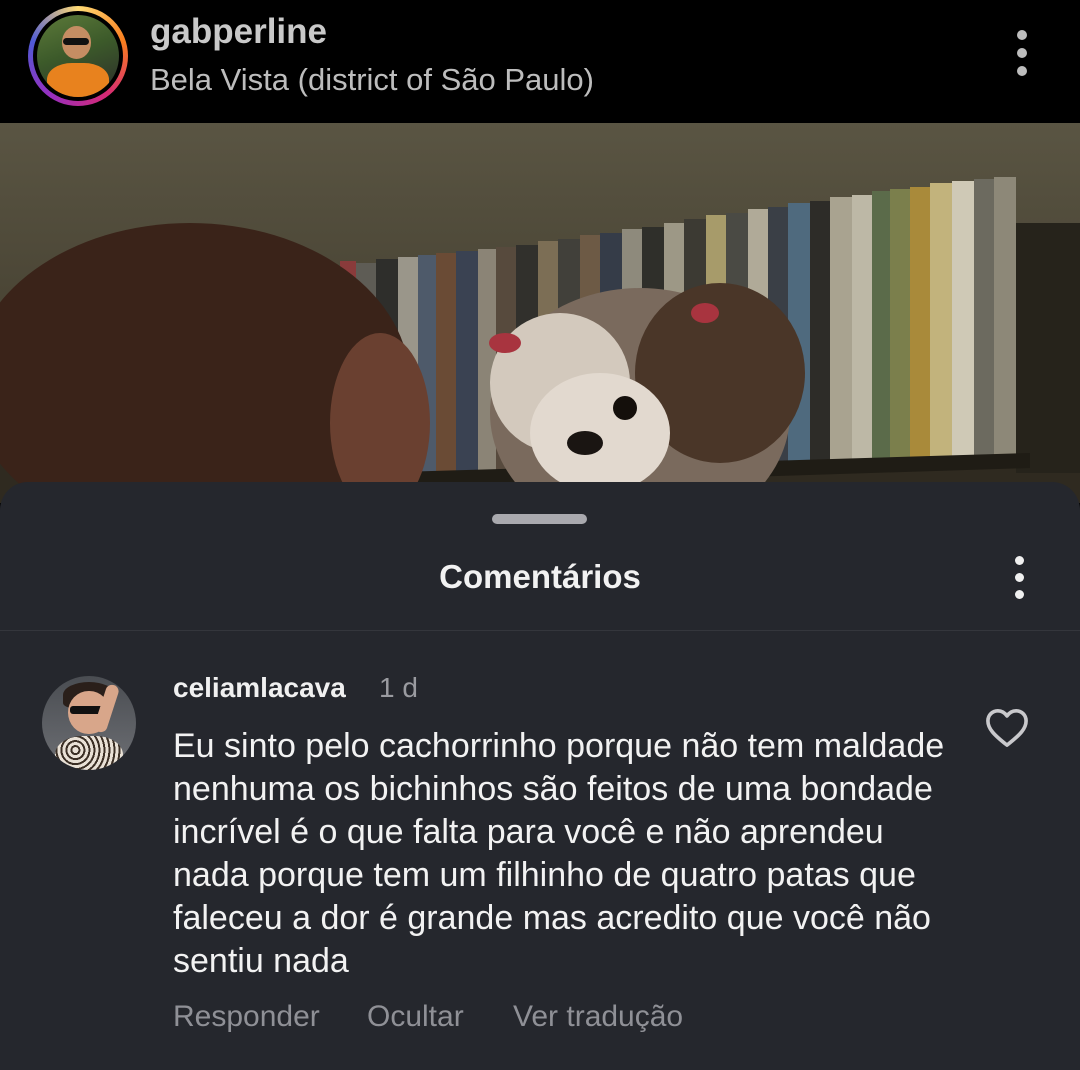 This screenshot has width=1080, height=1070. Describe the element at coordinates (1019, 582) in the screenshot. I see `sheet-more-options-icon` at that location.